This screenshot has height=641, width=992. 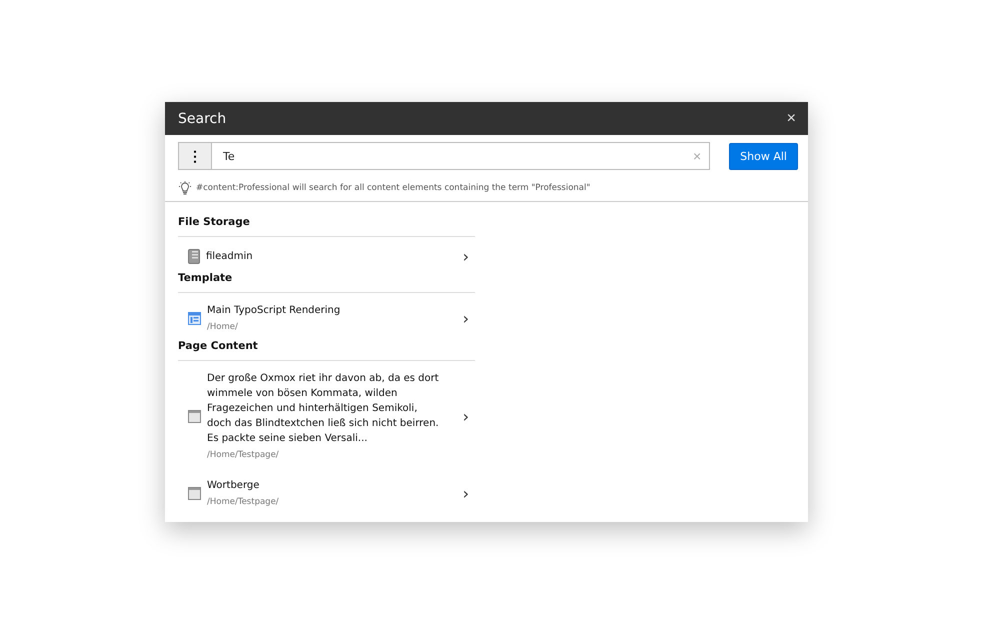 What do you see at coordinates (393, 188) in the screenshot?
I see `search-hint: #content:Professional will search for all content elements containing the term "Professional"` at bounding box center [393, 188].